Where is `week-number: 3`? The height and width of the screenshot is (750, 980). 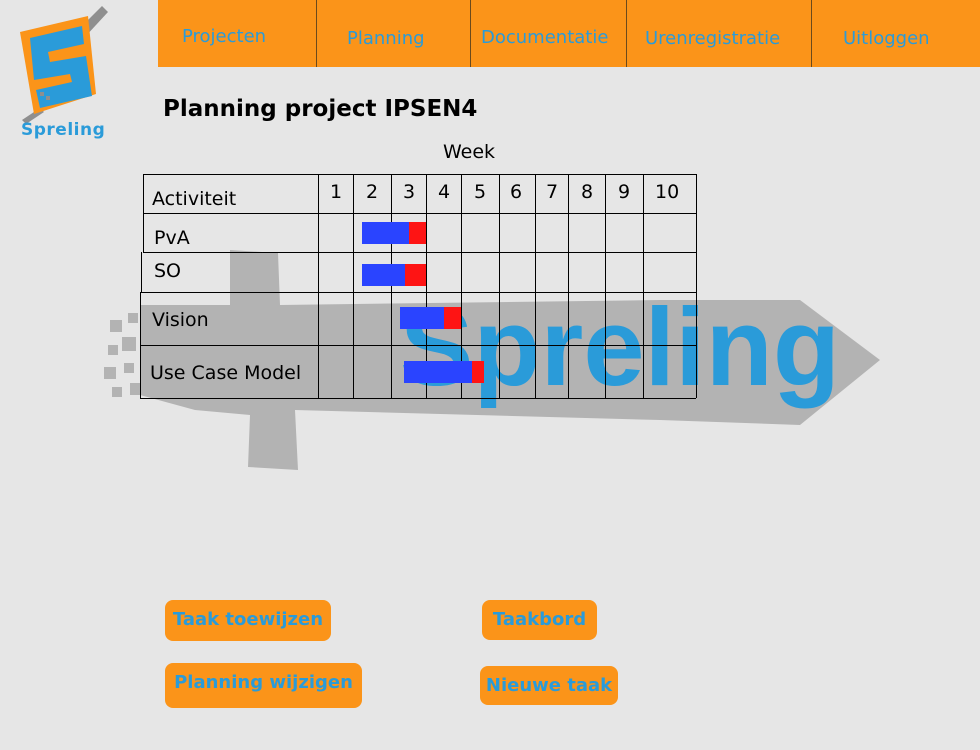 week-number: 3 is located at coordinates (409, 192).